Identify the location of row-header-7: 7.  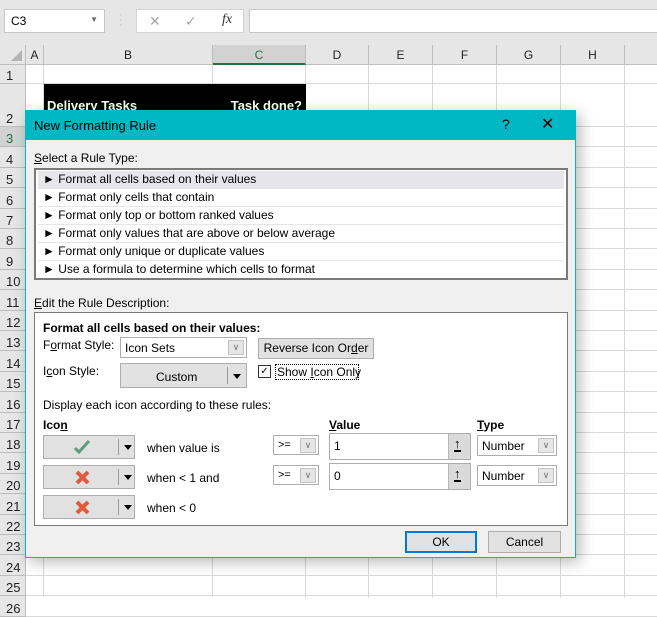
(13, 218).